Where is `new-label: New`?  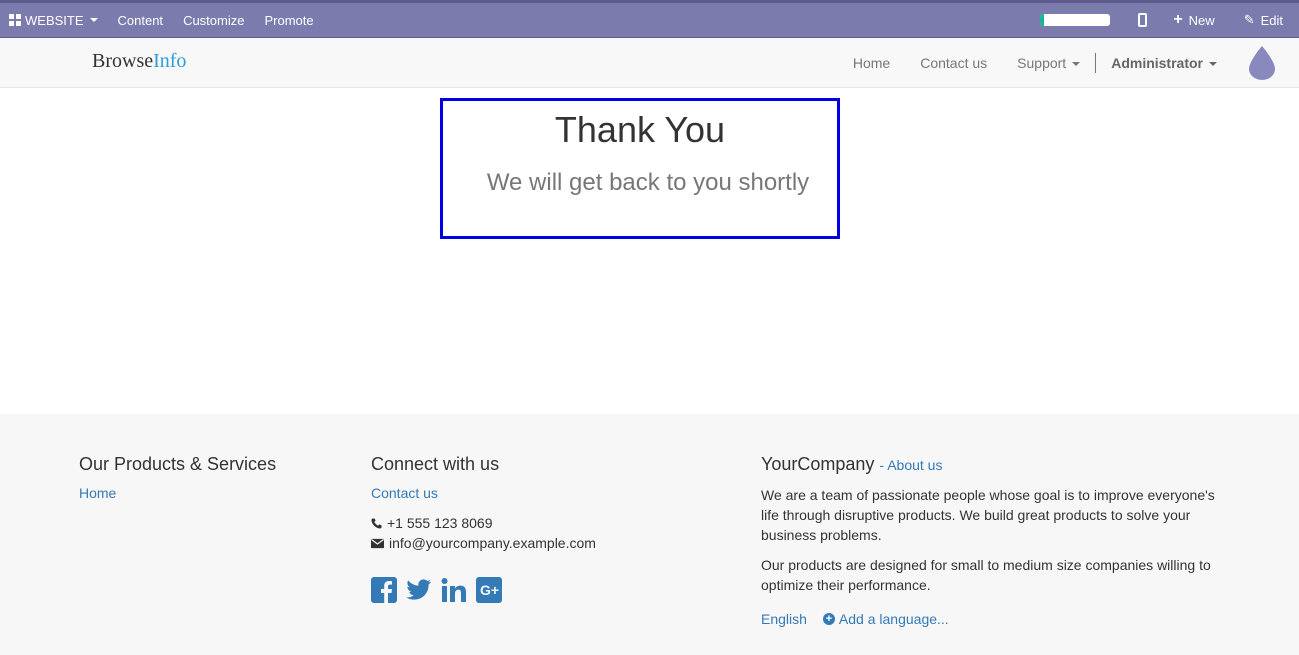
new-label: New is located at coordinates (1201, 20).